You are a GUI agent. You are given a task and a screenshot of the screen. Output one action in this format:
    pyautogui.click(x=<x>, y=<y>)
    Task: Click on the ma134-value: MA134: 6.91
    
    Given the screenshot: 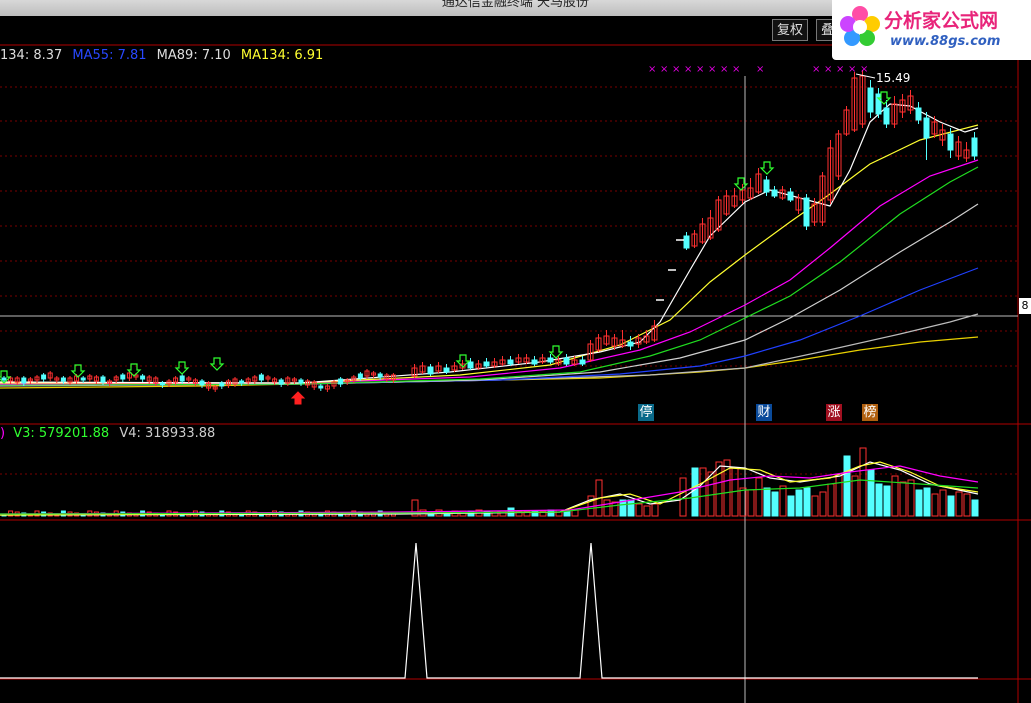 What is the action you would take?
    pyautogui.click(x=282, y=55)
    